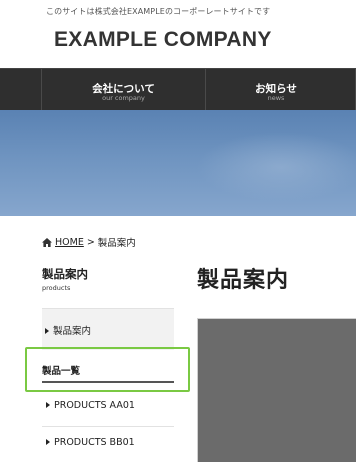  I want to click on breadcrumb-home-link: HOME, so click(69, 242).